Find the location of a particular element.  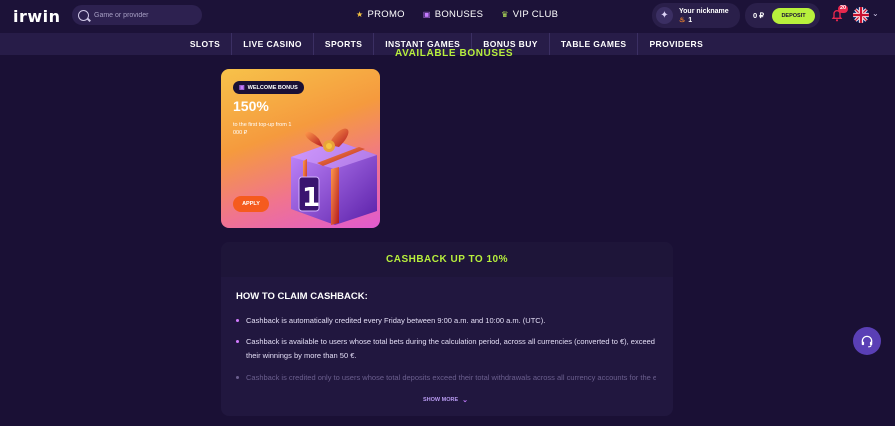

apply-button: APPLY is located at coordinates (251, 204).